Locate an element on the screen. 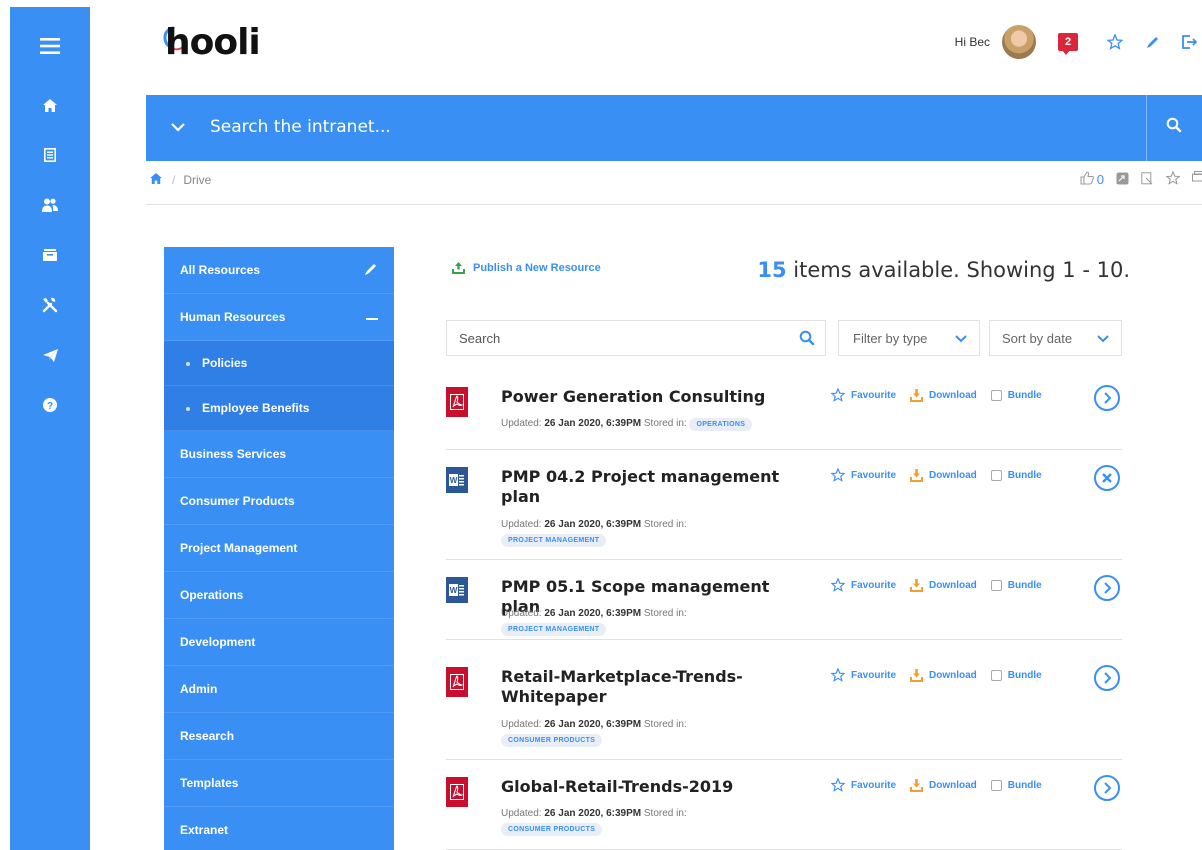 This screenshot has height=850, width=1202. sort-by-date-dropdown: Sort by date is located at coordinates (1055, 338).